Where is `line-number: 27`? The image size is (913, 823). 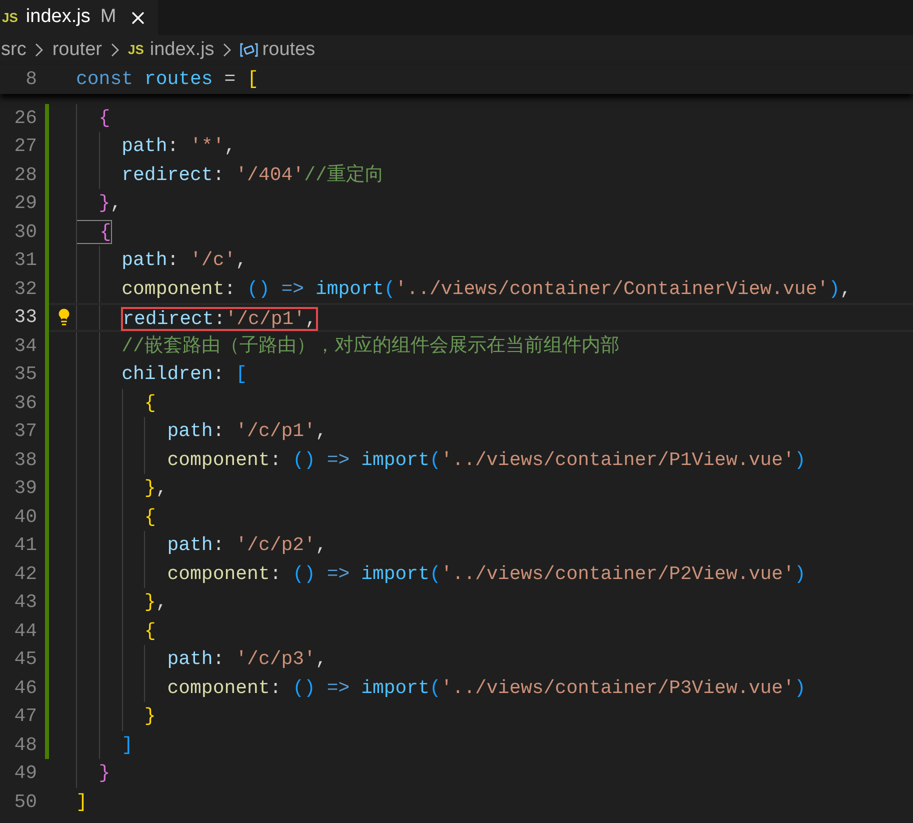
line-number: 27 is located at coordinates (25, 146).